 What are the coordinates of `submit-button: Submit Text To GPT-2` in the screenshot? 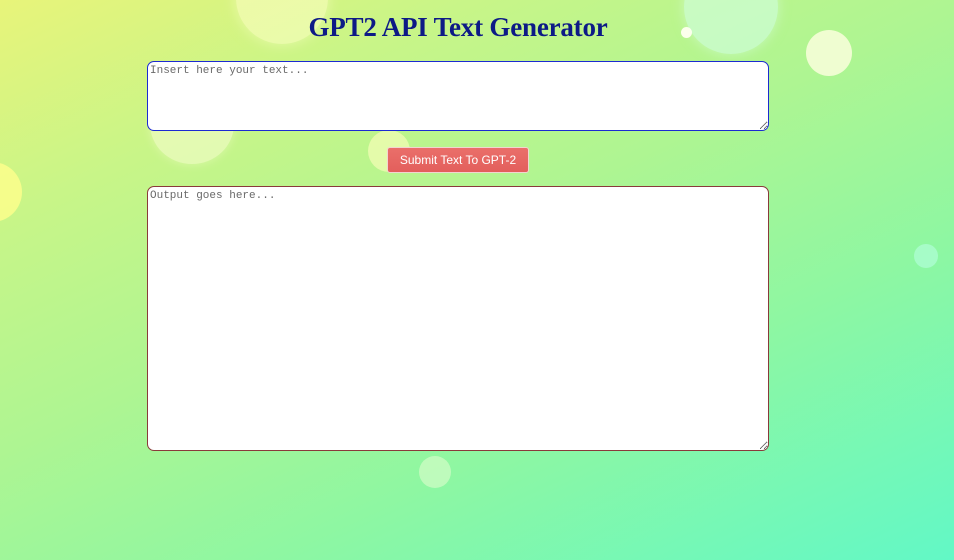 It's located at (458, 160).